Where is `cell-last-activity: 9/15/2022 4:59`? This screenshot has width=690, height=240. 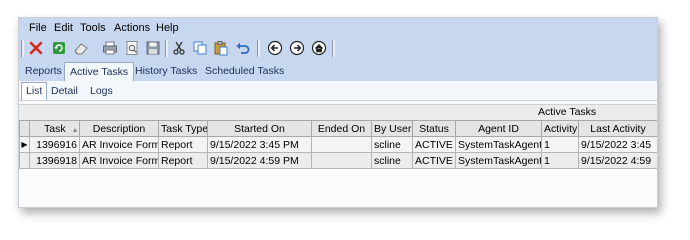
cell-last-activity: 9/15/2022 4:59 is located at coordinates (617, 160).